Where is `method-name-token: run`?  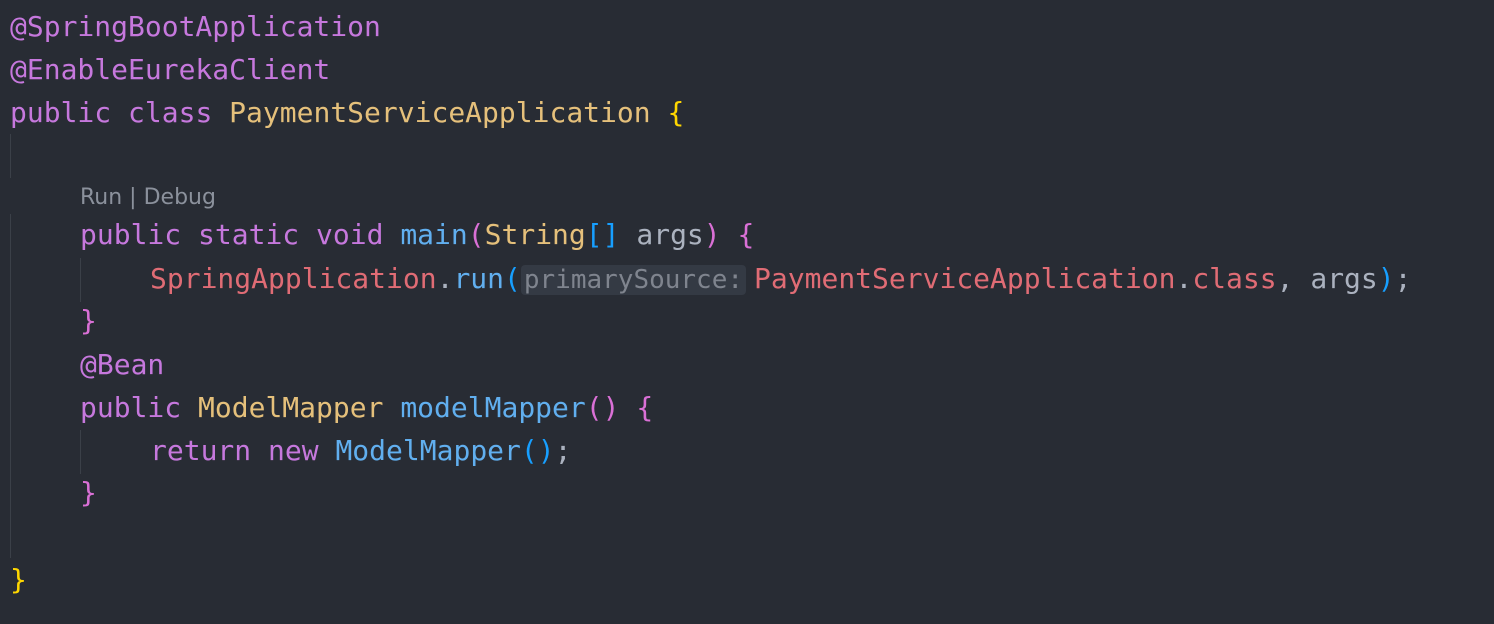
method-name-token: run is located at coordinates (479, 278).